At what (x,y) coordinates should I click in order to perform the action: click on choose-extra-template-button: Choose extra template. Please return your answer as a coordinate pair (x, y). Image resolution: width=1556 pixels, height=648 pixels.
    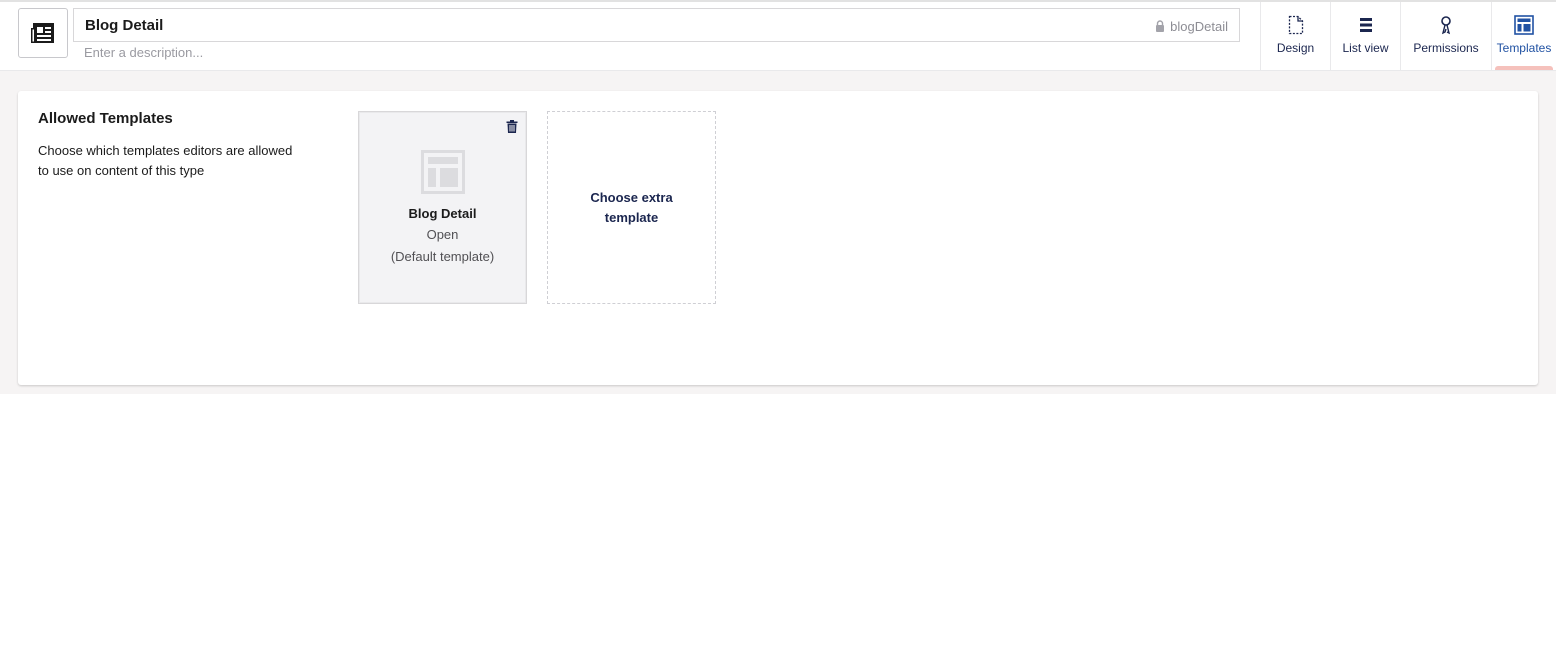
    Looking at the image, I should click on (631, 207).